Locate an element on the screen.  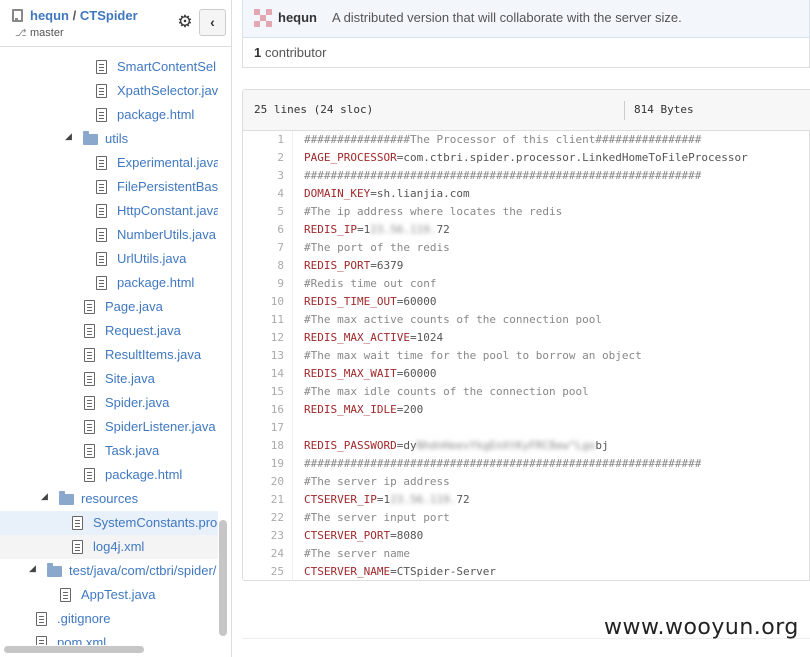
line-number: 12 is located at coordinates (263, 338).